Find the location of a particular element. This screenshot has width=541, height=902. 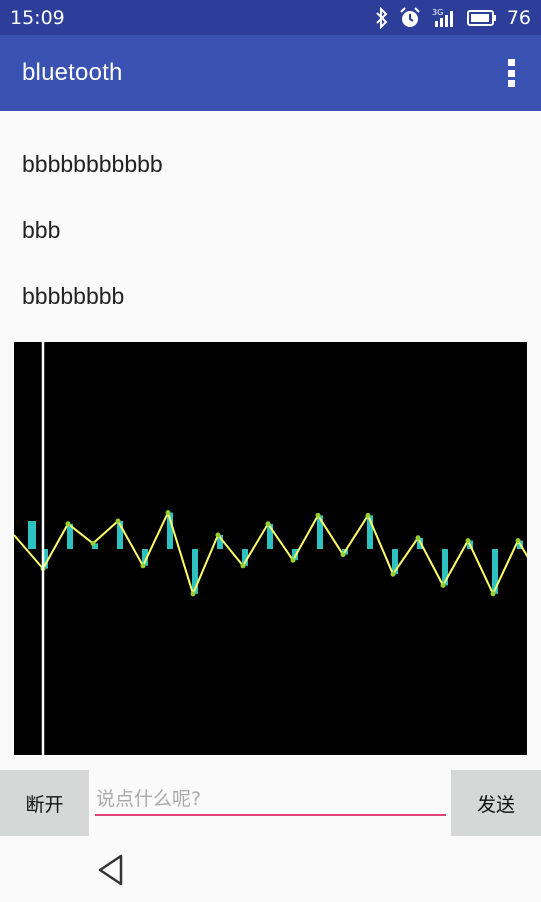

battery-level: 76 is located at coordinates (518, 17).